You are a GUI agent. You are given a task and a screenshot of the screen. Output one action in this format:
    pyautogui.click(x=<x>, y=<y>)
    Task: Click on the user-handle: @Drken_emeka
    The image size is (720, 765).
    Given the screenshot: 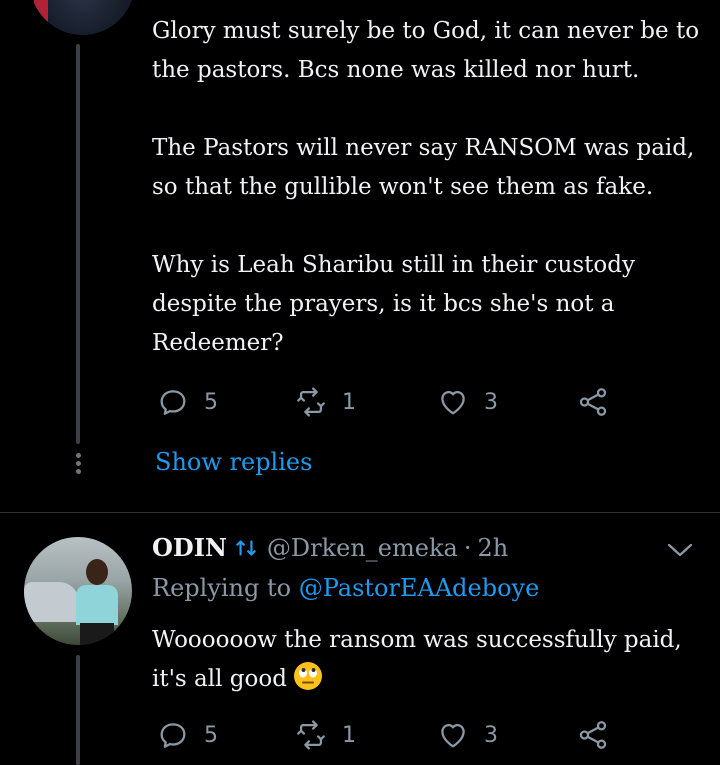 What is the action you would take?
    pyautogui.click(x=362, y=548)
    